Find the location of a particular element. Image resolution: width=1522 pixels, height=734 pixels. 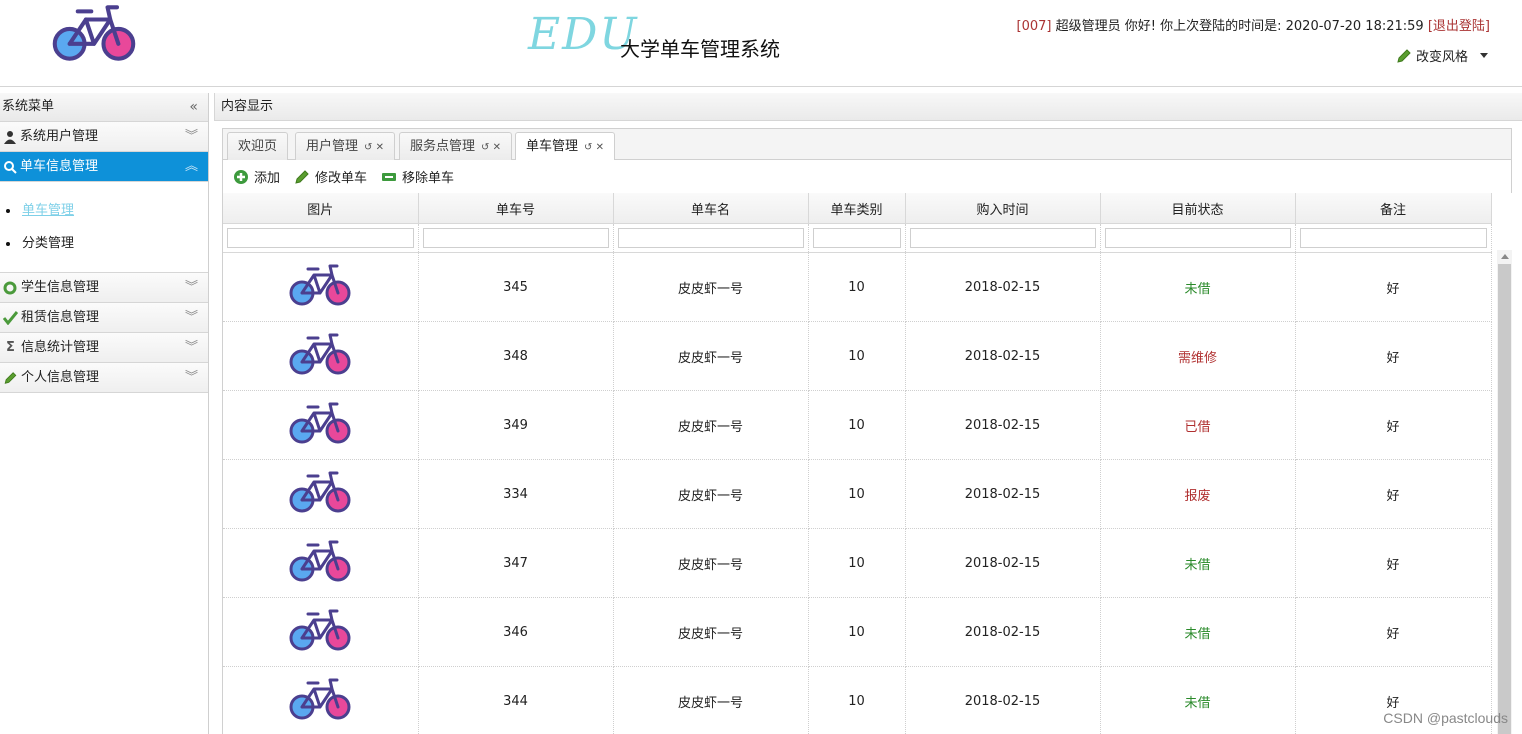

menu-student-info: 学生信息管理 ︾ is located at coordinates (104, 288).